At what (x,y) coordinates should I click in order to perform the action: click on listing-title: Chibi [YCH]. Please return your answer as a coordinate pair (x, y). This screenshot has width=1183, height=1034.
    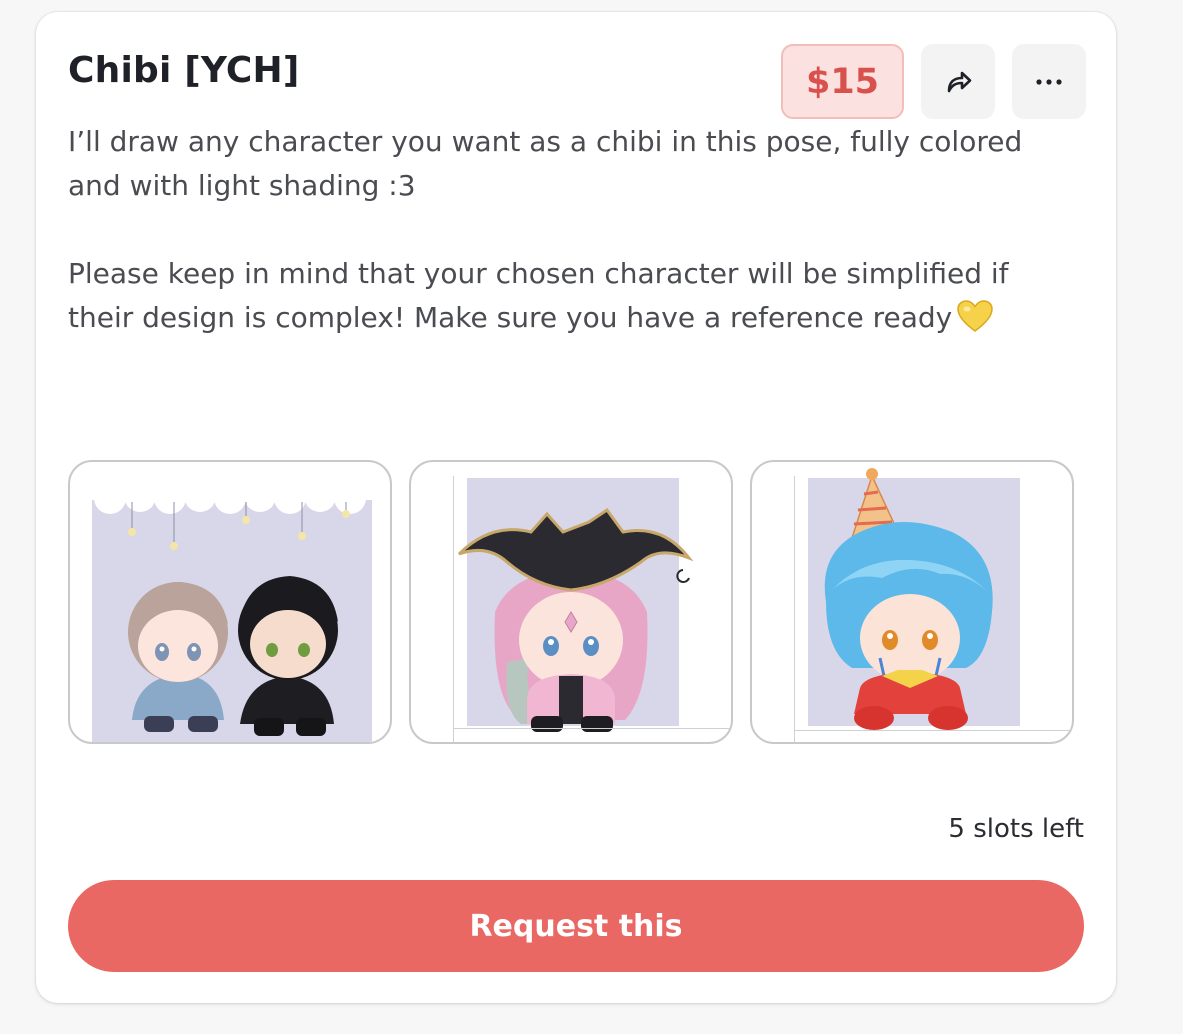
    Looking at the image, I should click on (184, 70).